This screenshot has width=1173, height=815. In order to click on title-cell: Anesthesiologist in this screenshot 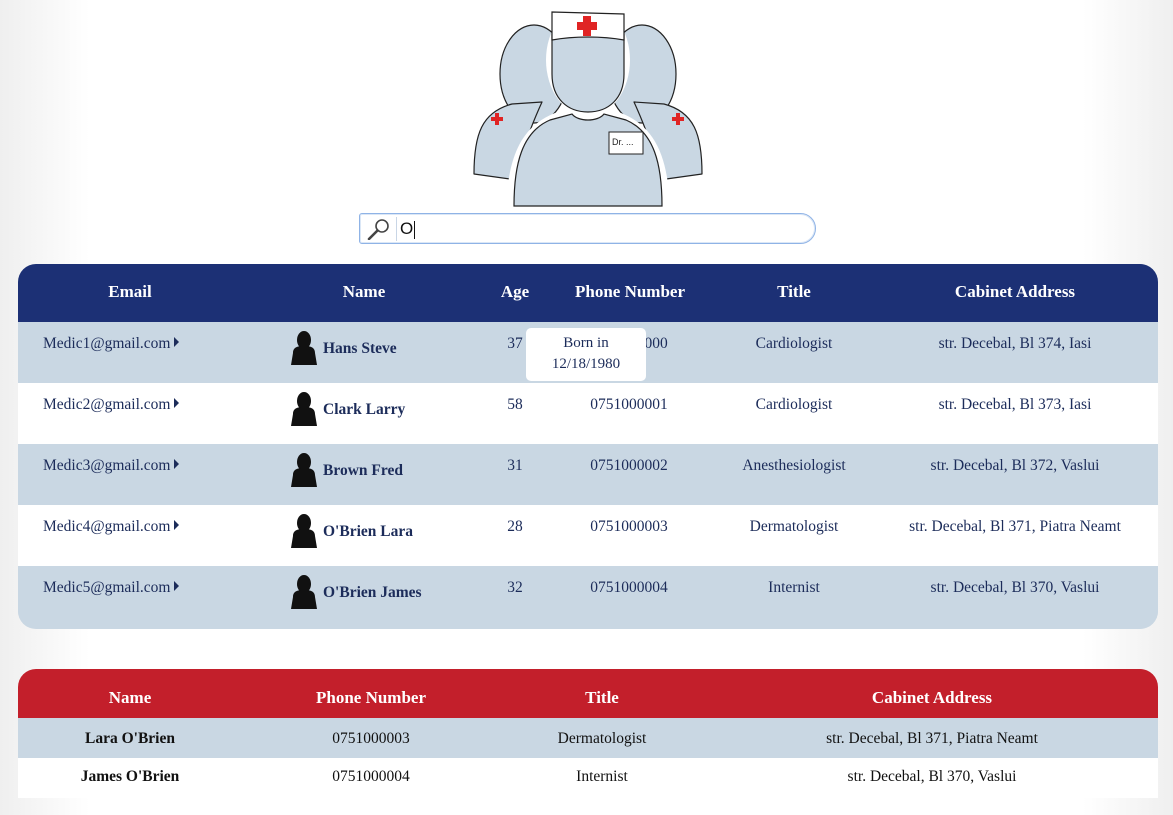, I will do `click(794, 465)`.